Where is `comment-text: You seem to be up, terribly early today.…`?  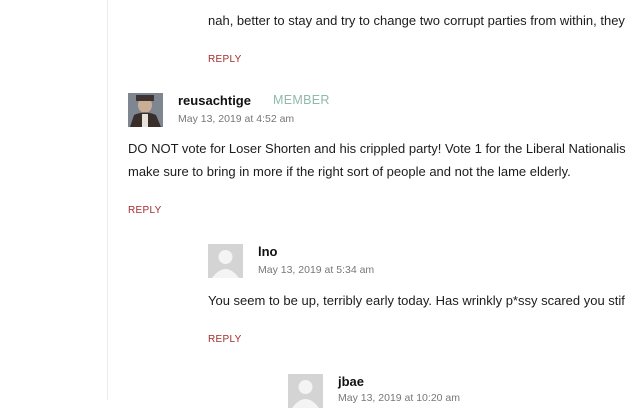 comment-text: You seem to be up, terribly early today.… is located at coordinates (416, 300).